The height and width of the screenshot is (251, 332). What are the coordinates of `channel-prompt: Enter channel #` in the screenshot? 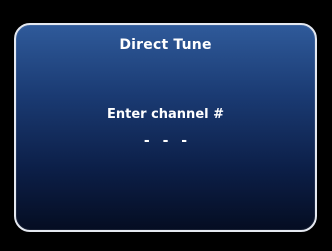 It's located at (165, 114).